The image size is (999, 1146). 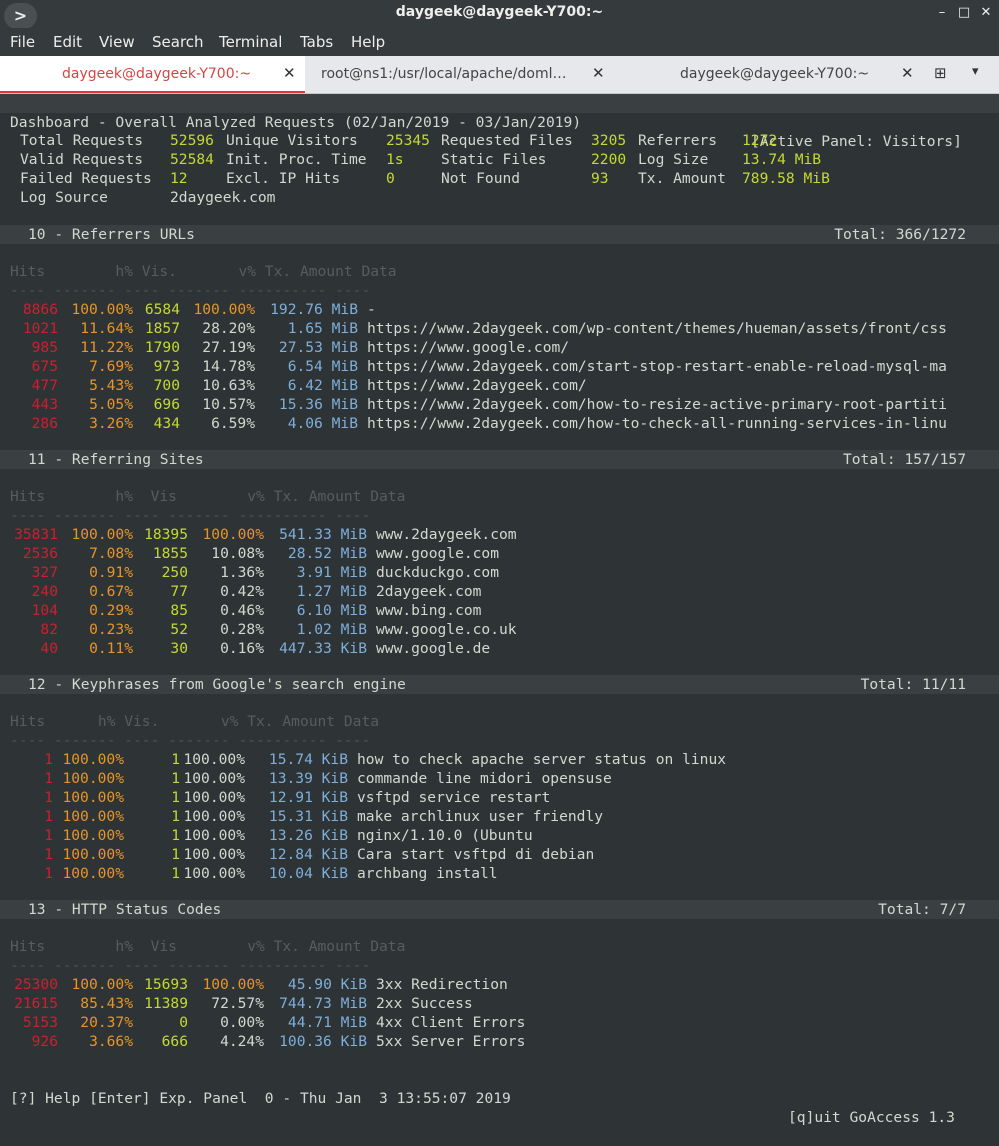 What do you see at coordinates (499, 629) in the screenshot?
I see `table-row: 82 0.23% 52 0.28% 1.02 MiB www.google.co.uk` at bounding box center [499, 629].